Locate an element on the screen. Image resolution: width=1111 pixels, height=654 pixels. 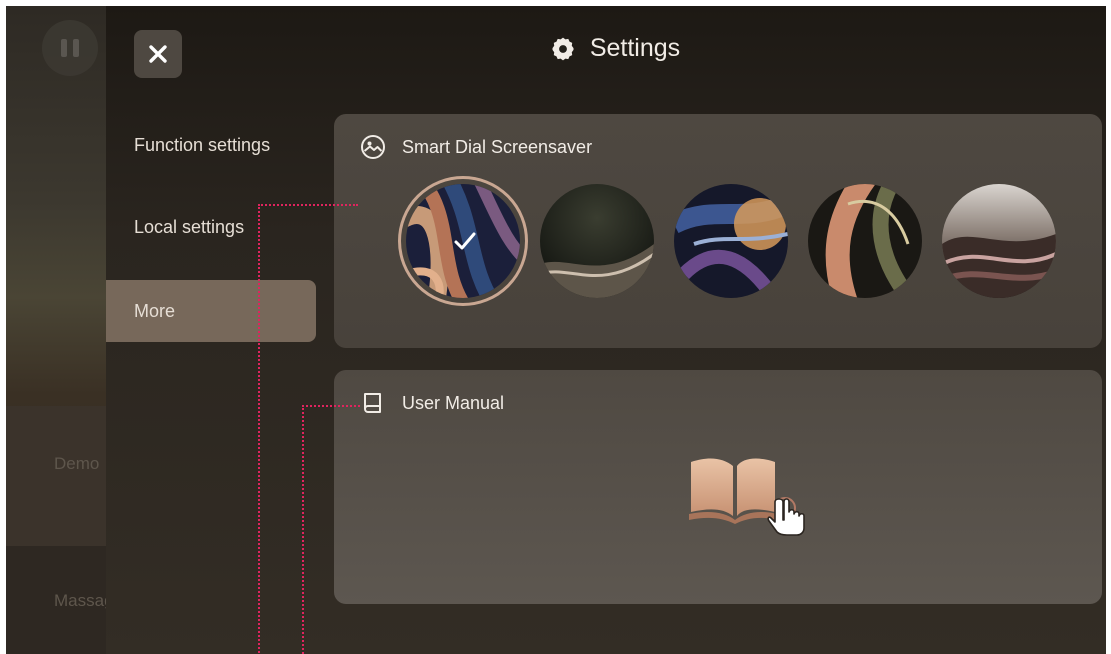
user-manual-title: User Manual is located at coordinates (453, 402).